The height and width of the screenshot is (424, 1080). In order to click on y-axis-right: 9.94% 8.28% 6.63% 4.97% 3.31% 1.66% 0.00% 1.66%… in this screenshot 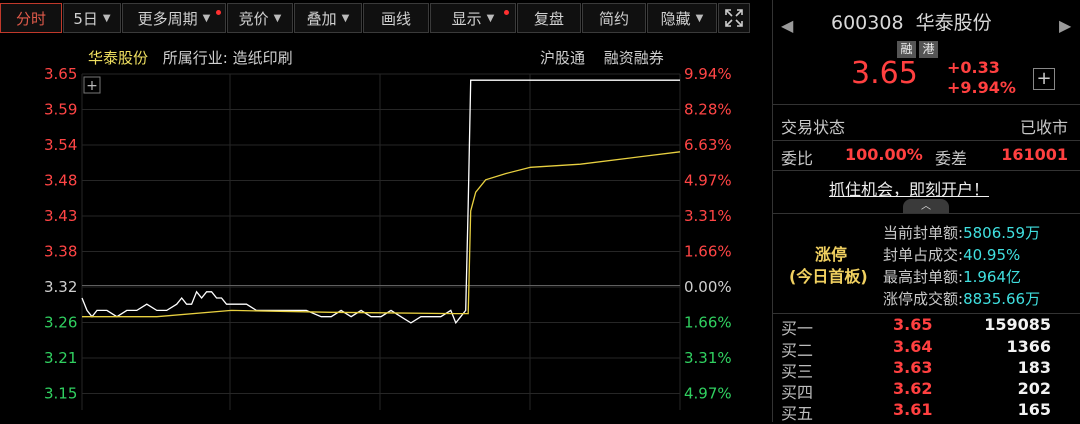, I will do `click(708, 234)`.